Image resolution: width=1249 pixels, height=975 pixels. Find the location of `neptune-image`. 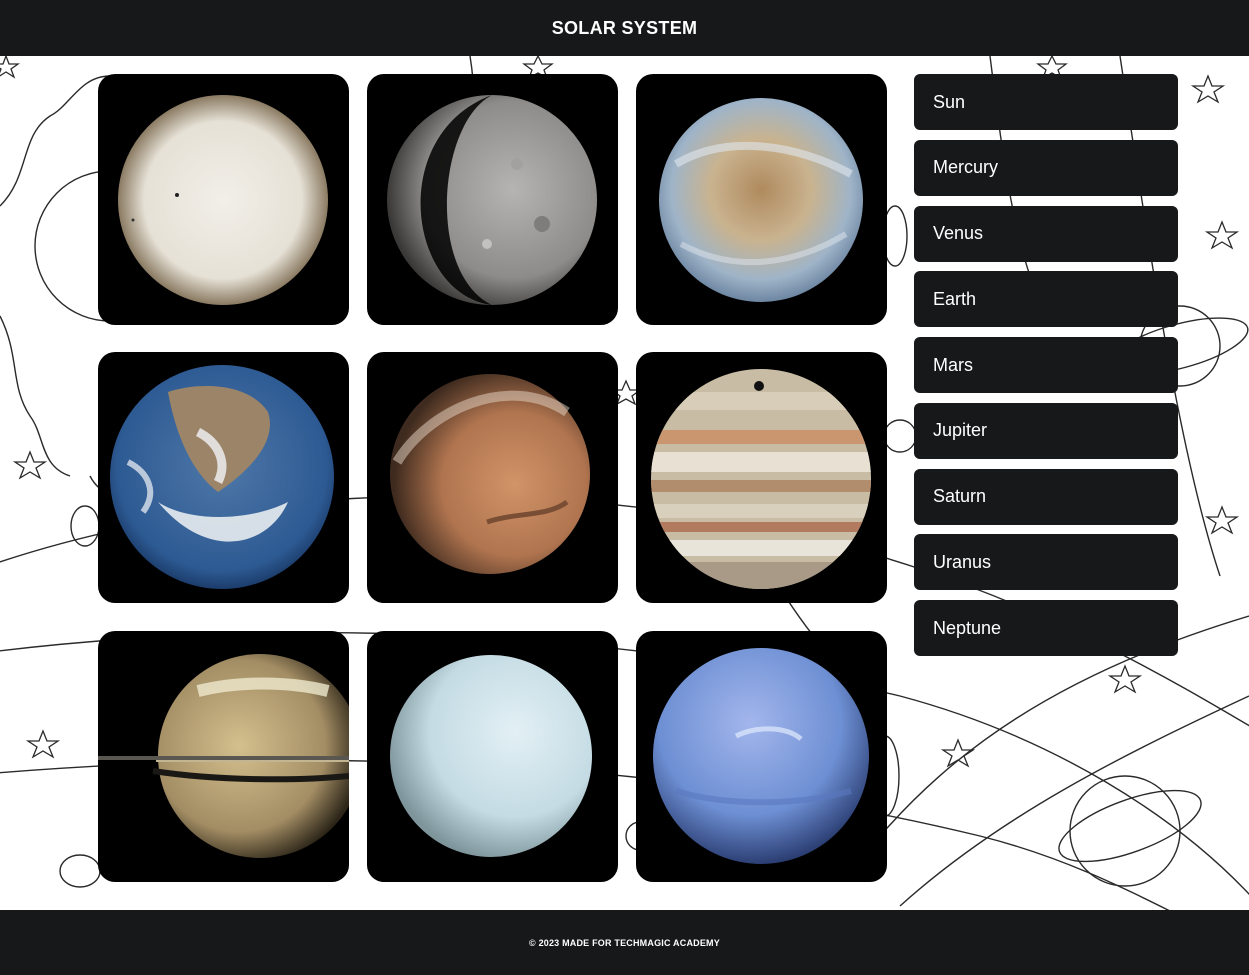

neptune-image is located at coordinates (761, 756).